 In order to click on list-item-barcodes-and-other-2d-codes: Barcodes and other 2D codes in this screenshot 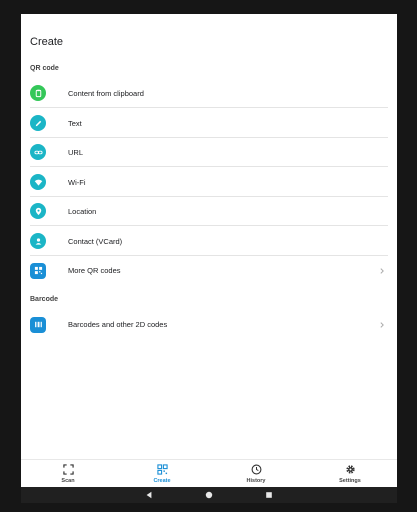, I will do `click(209, 324)`.